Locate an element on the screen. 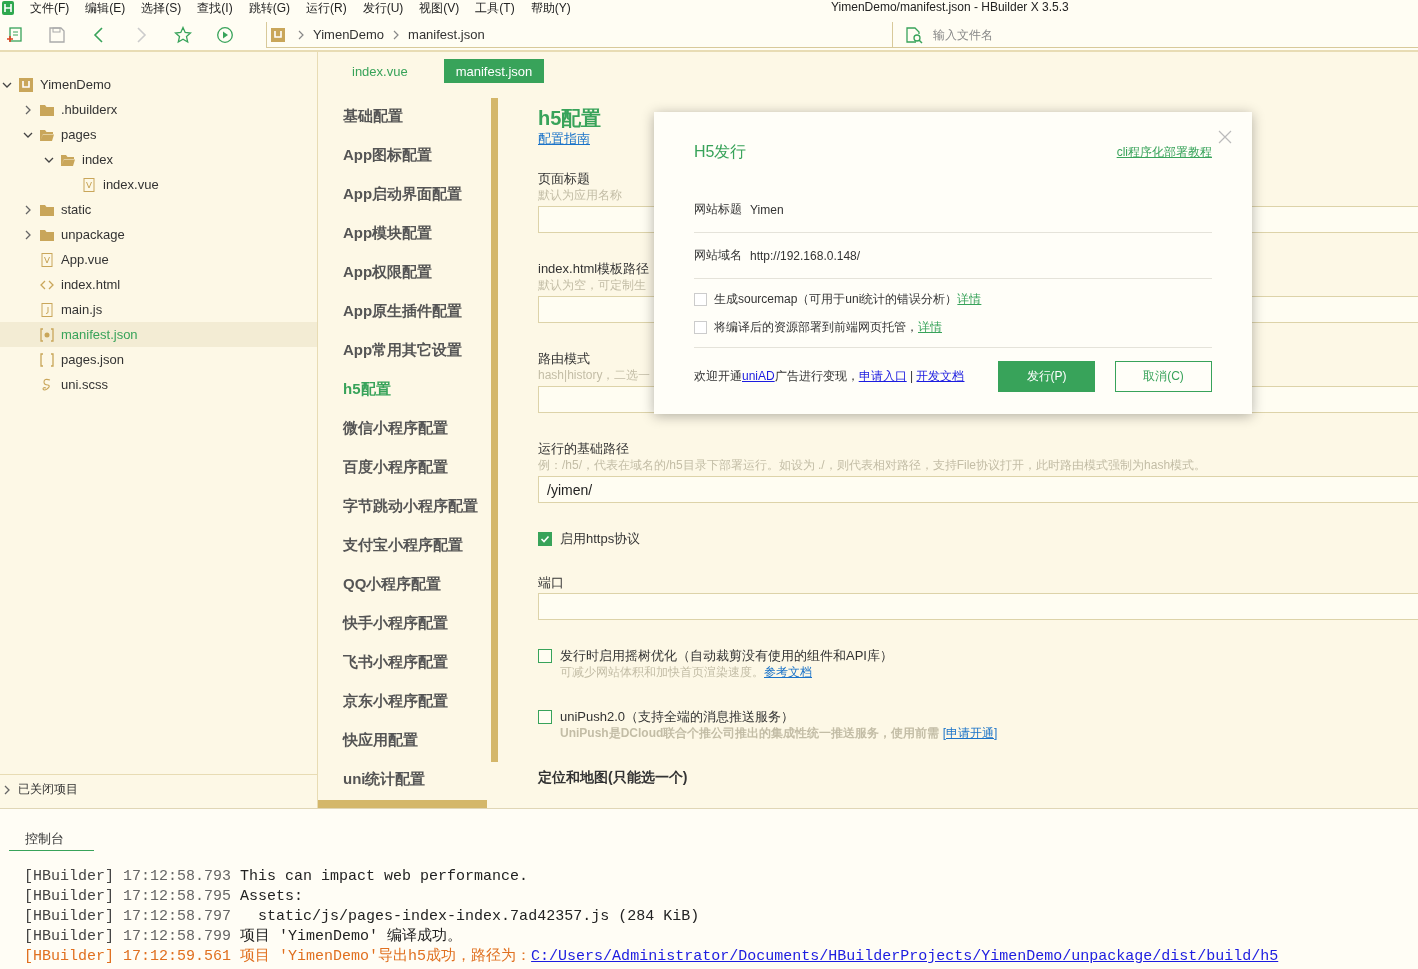  checkbox-label: uniPush2.0（支持全端的消息推送服务） is located at coordinates (677, 716).